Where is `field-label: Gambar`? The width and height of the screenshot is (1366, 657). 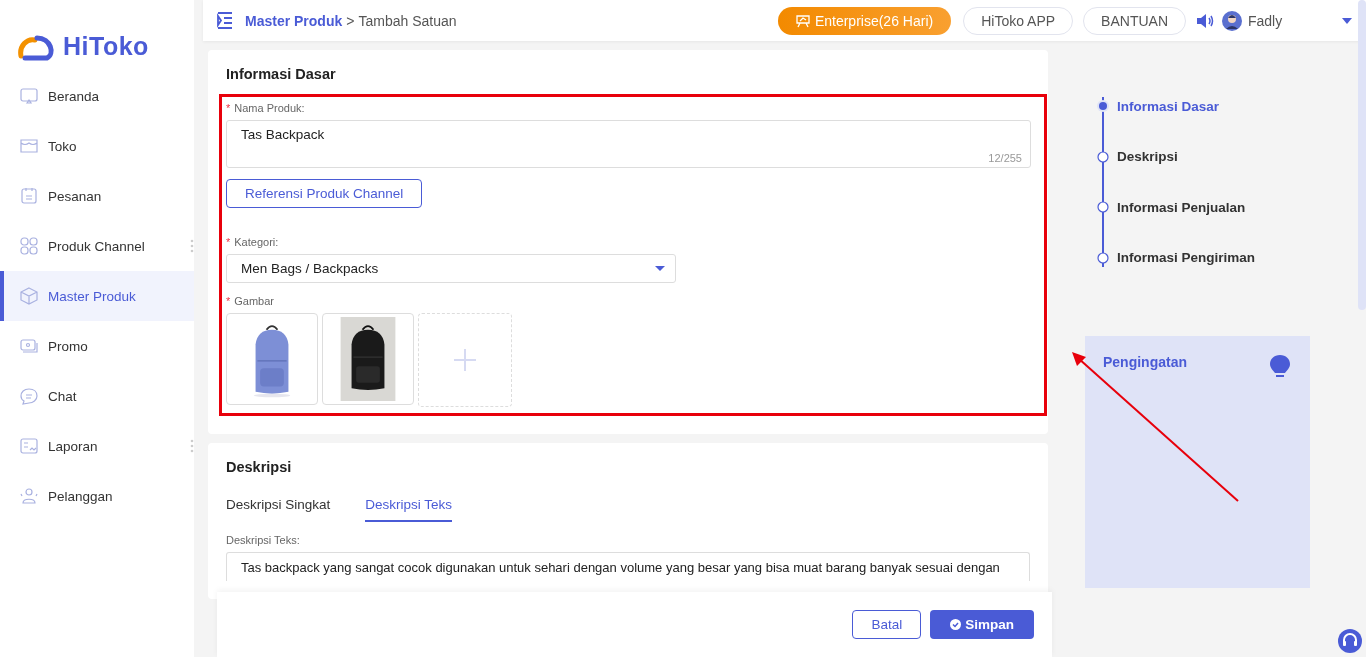
field-label: Gambar is located at coordinates (254, 301).